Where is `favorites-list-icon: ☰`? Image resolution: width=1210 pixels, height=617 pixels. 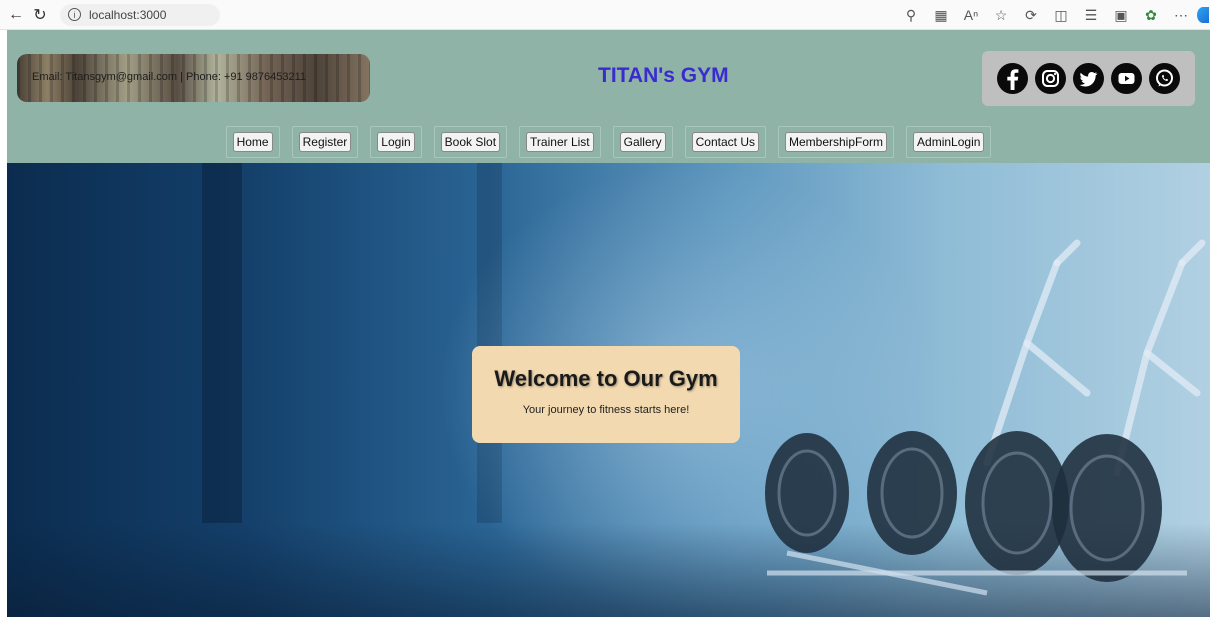 favorites-list-icon: ☰ is located at coordinates (1091, 15).